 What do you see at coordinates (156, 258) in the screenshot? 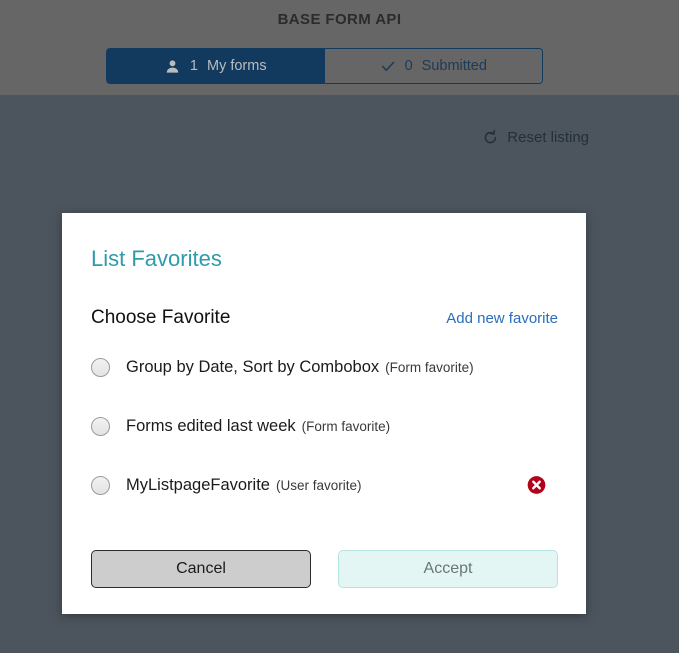
I see `dialog-title: List Favorites` at bounding box center [156, 258].